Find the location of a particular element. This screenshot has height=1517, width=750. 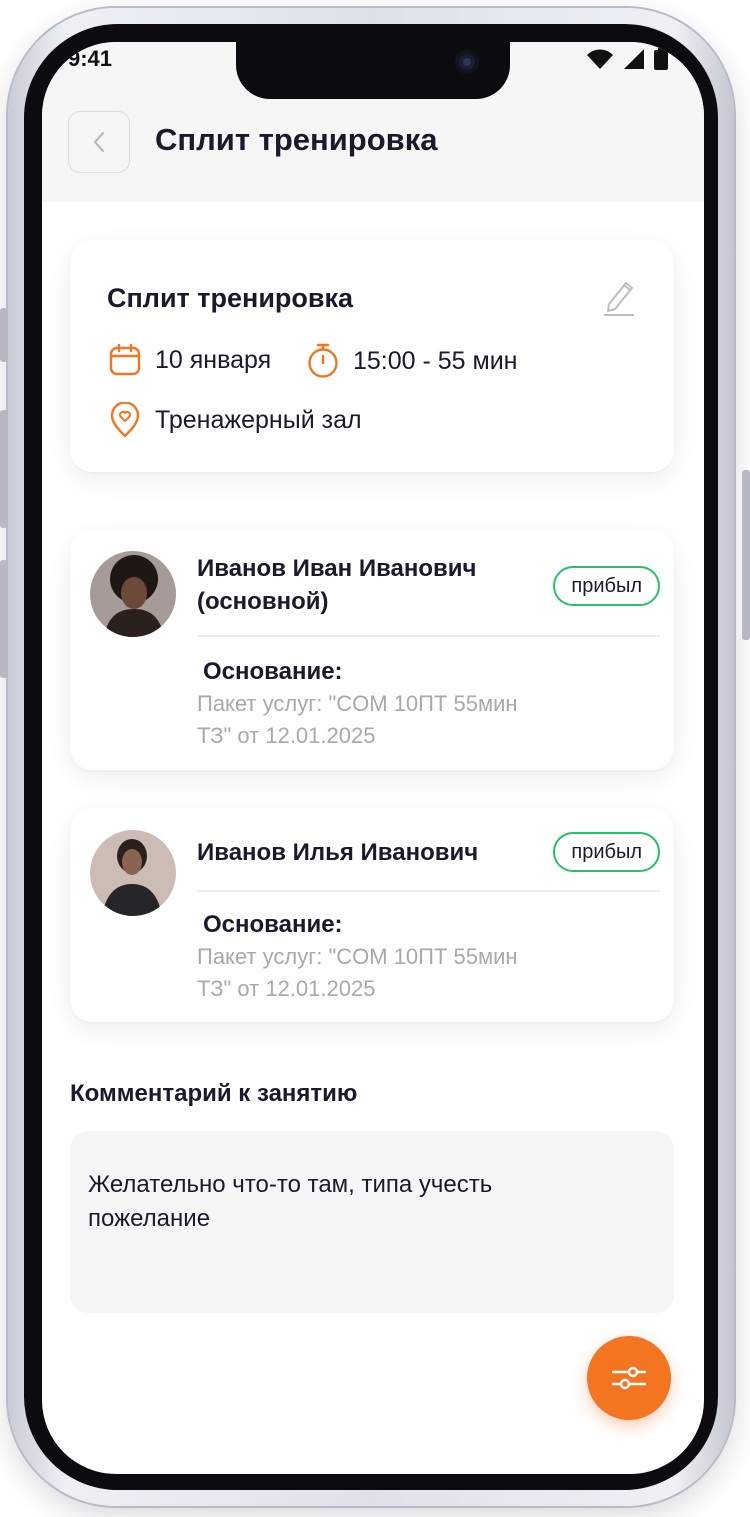

status-icons is located at coordinates (627, 59).